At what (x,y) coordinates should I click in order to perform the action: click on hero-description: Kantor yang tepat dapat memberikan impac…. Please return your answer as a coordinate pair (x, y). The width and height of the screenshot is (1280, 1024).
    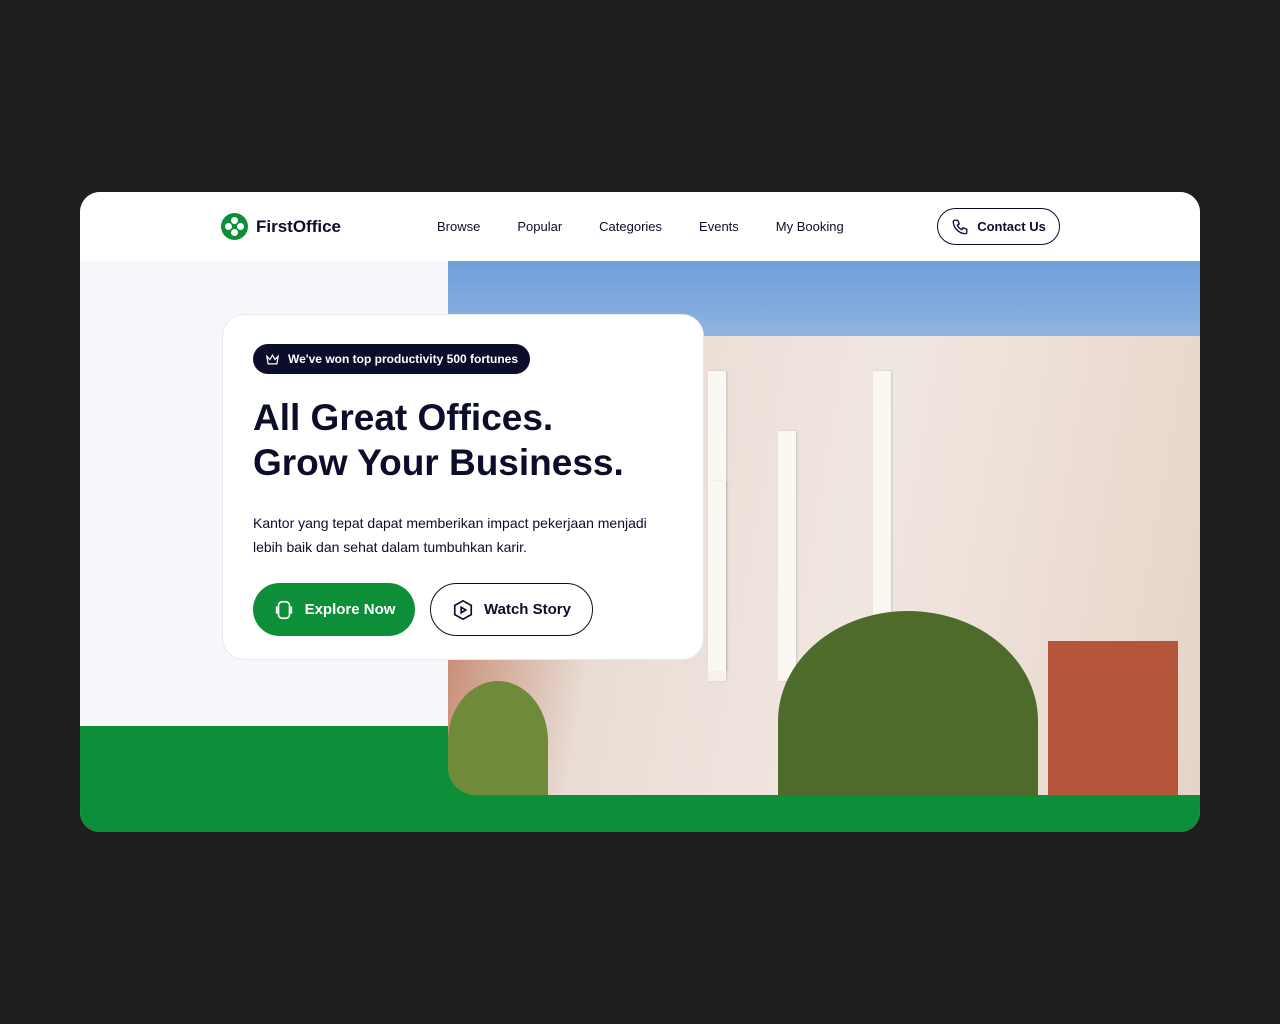
    Looking at the image, I should click on (450, 535).